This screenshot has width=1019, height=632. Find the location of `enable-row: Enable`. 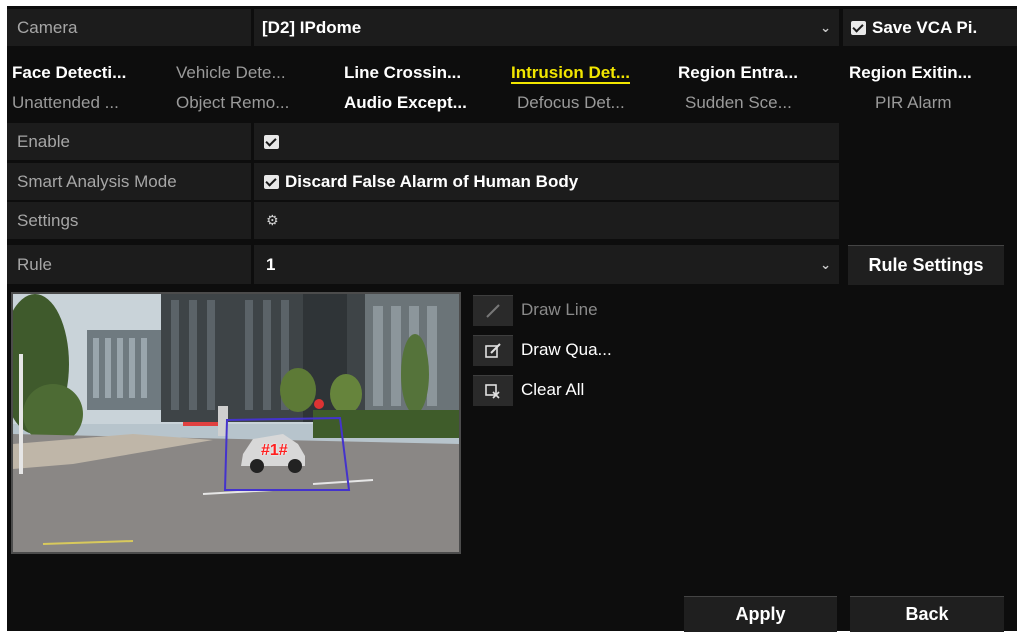

enable-row: Enable is located at coordinates (423, 141).